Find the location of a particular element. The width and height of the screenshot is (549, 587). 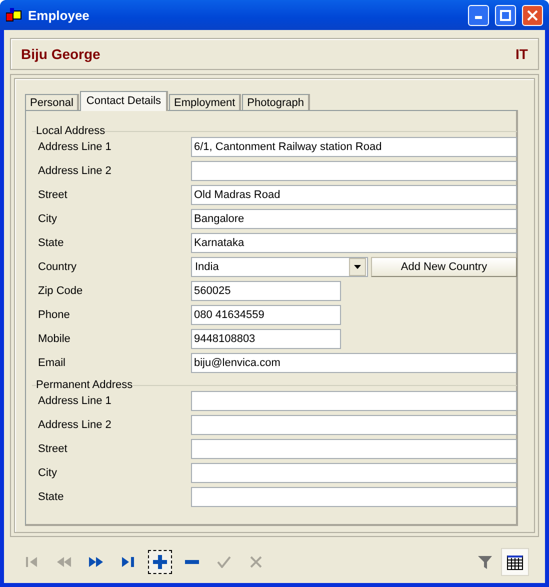

toolbar-button is located at coordinates (160, 562).